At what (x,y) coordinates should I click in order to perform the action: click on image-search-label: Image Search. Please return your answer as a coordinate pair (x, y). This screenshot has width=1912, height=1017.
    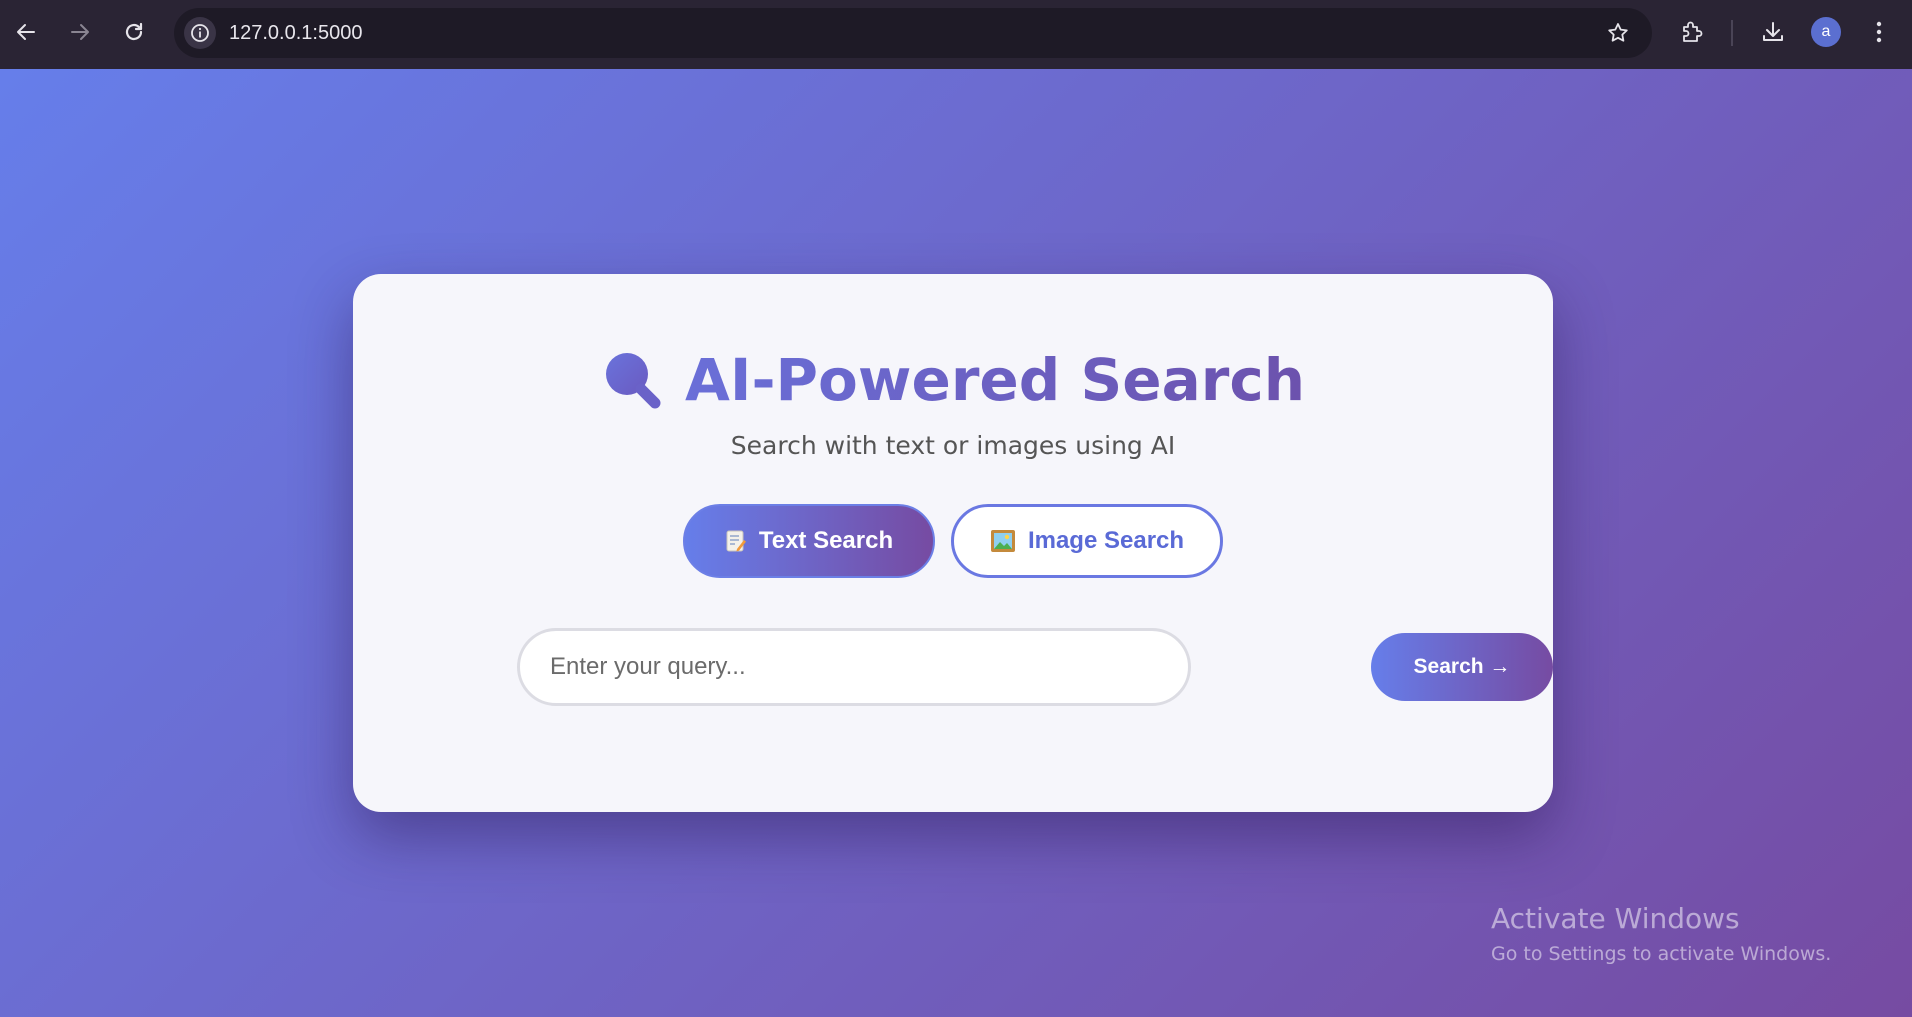
    Looking at the image, I should click on (1106, 540).